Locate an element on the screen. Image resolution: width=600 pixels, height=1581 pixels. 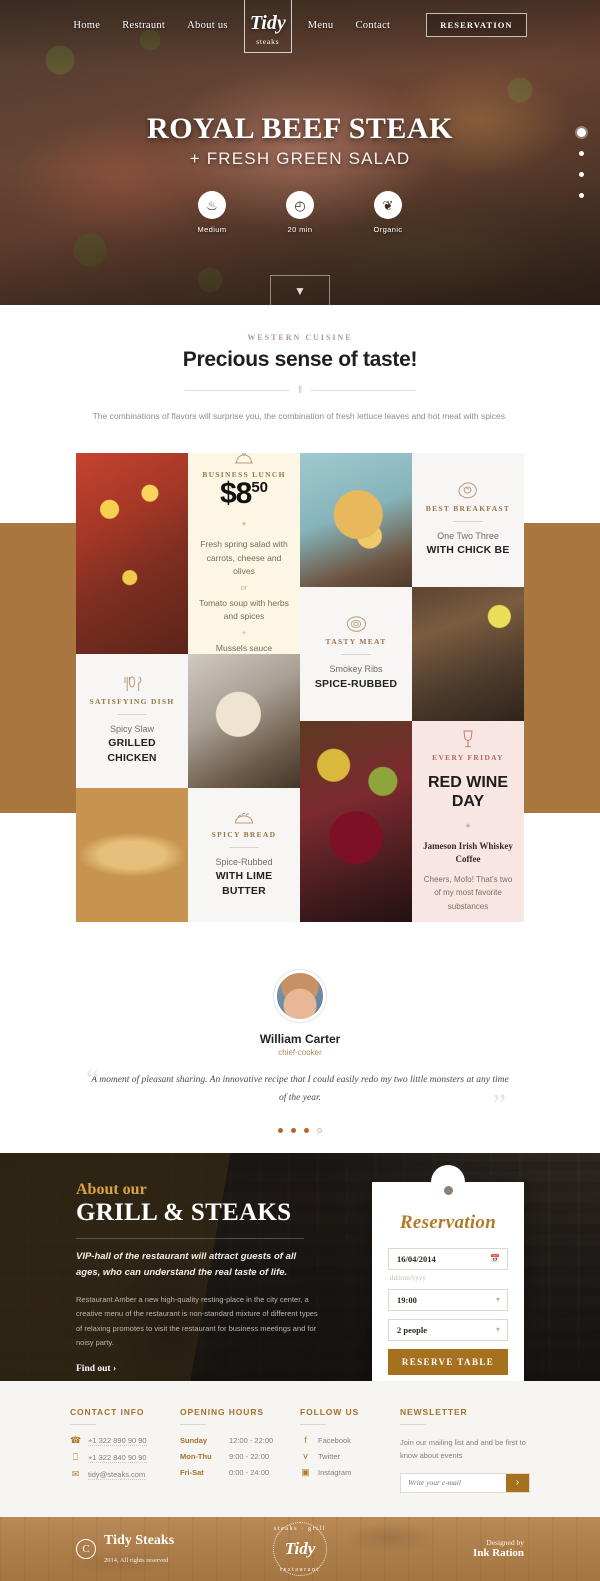
menu-photo-bread is located at coordinates (132, 854).